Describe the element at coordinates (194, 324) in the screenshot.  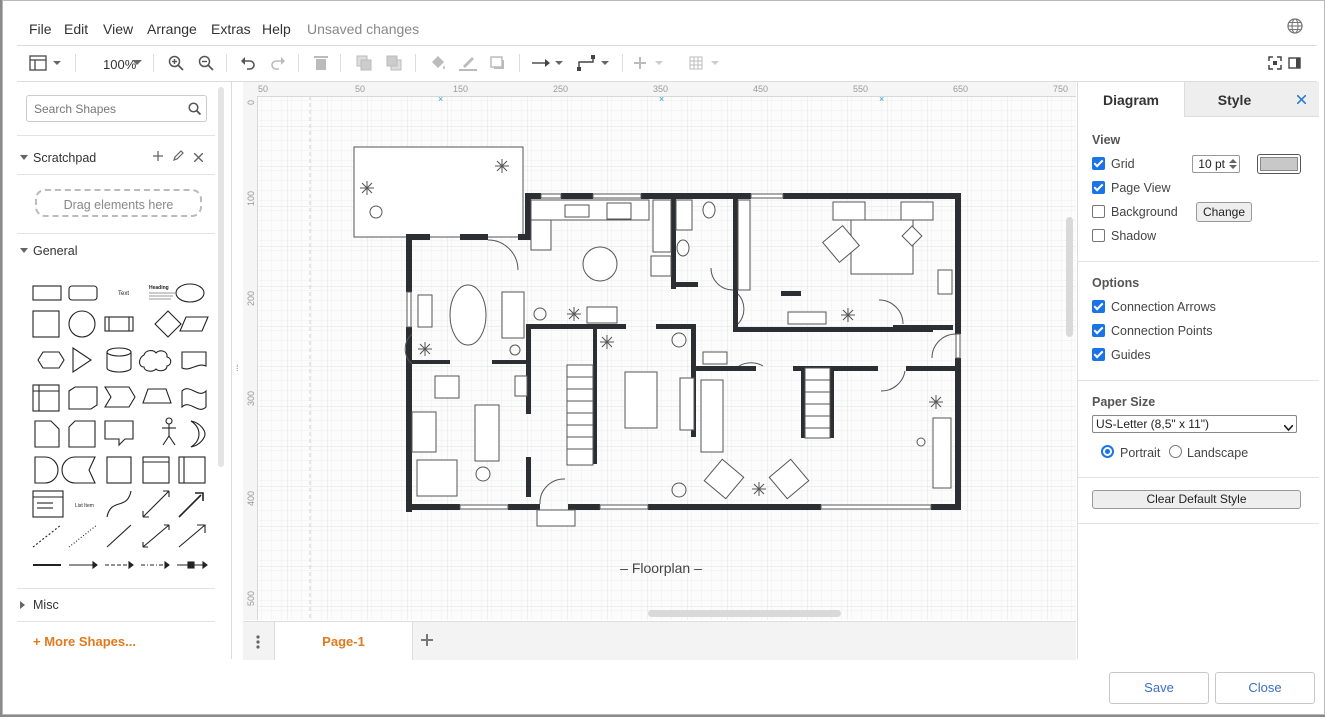
I see `shape-parallelogram` at that location.